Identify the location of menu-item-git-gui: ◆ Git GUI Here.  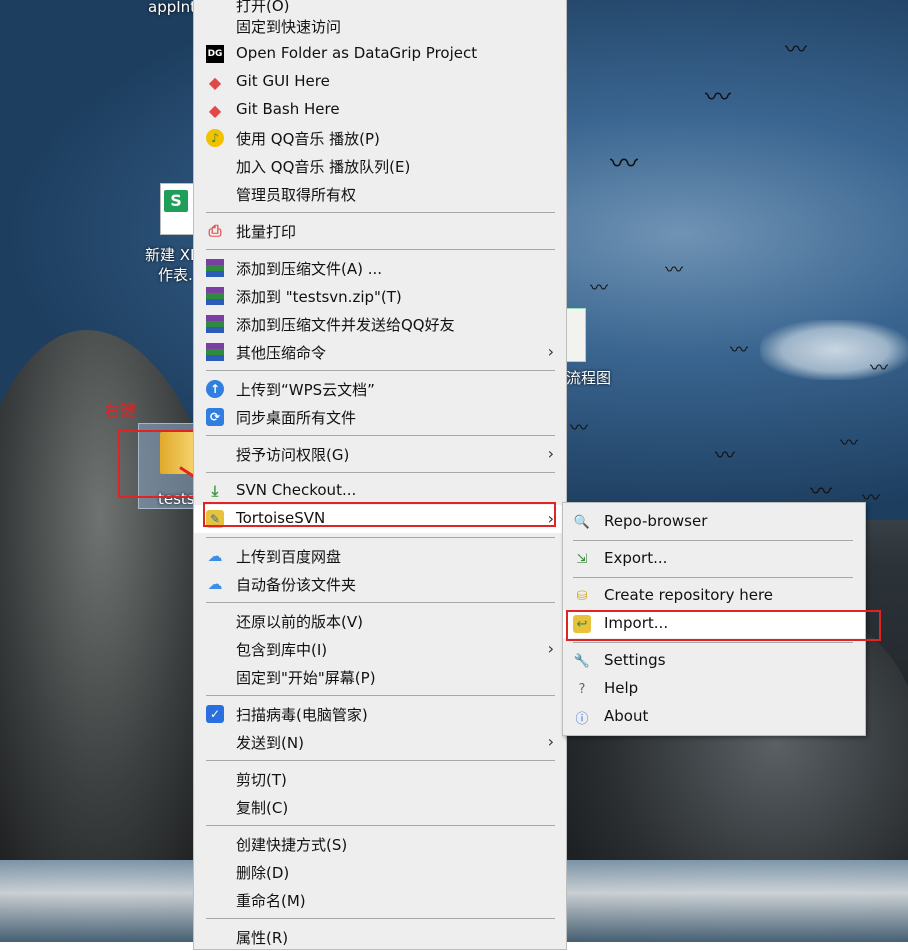
(380, 82).